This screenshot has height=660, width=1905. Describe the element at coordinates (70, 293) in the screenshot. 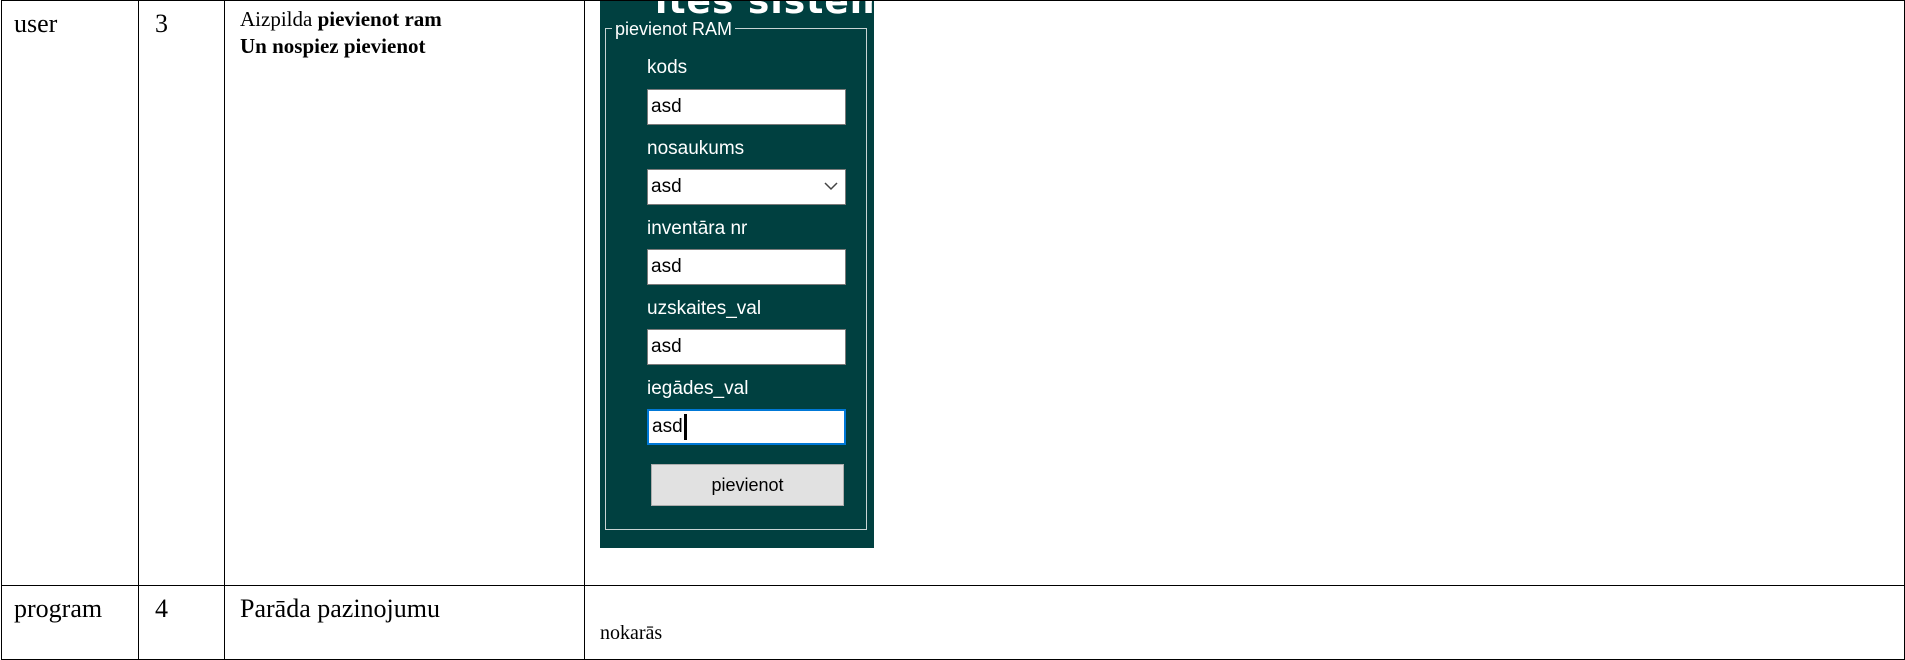

I see `actor-cell: user` at that location.